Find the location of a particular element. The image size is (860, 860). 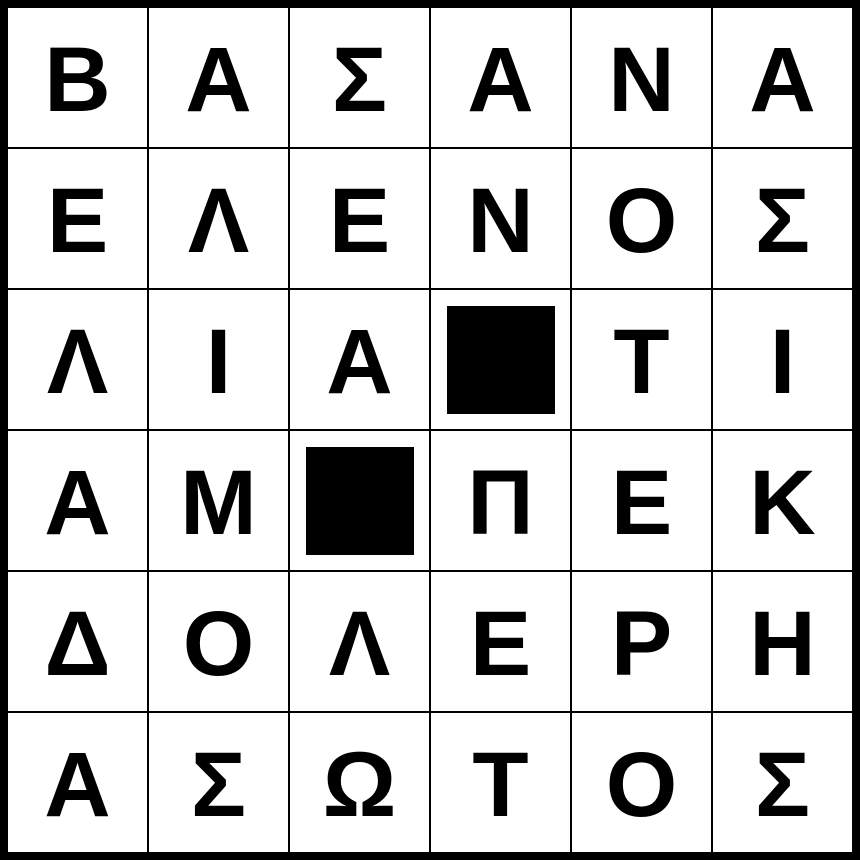

cell-letter: Β is located at coordinates (77, 79).